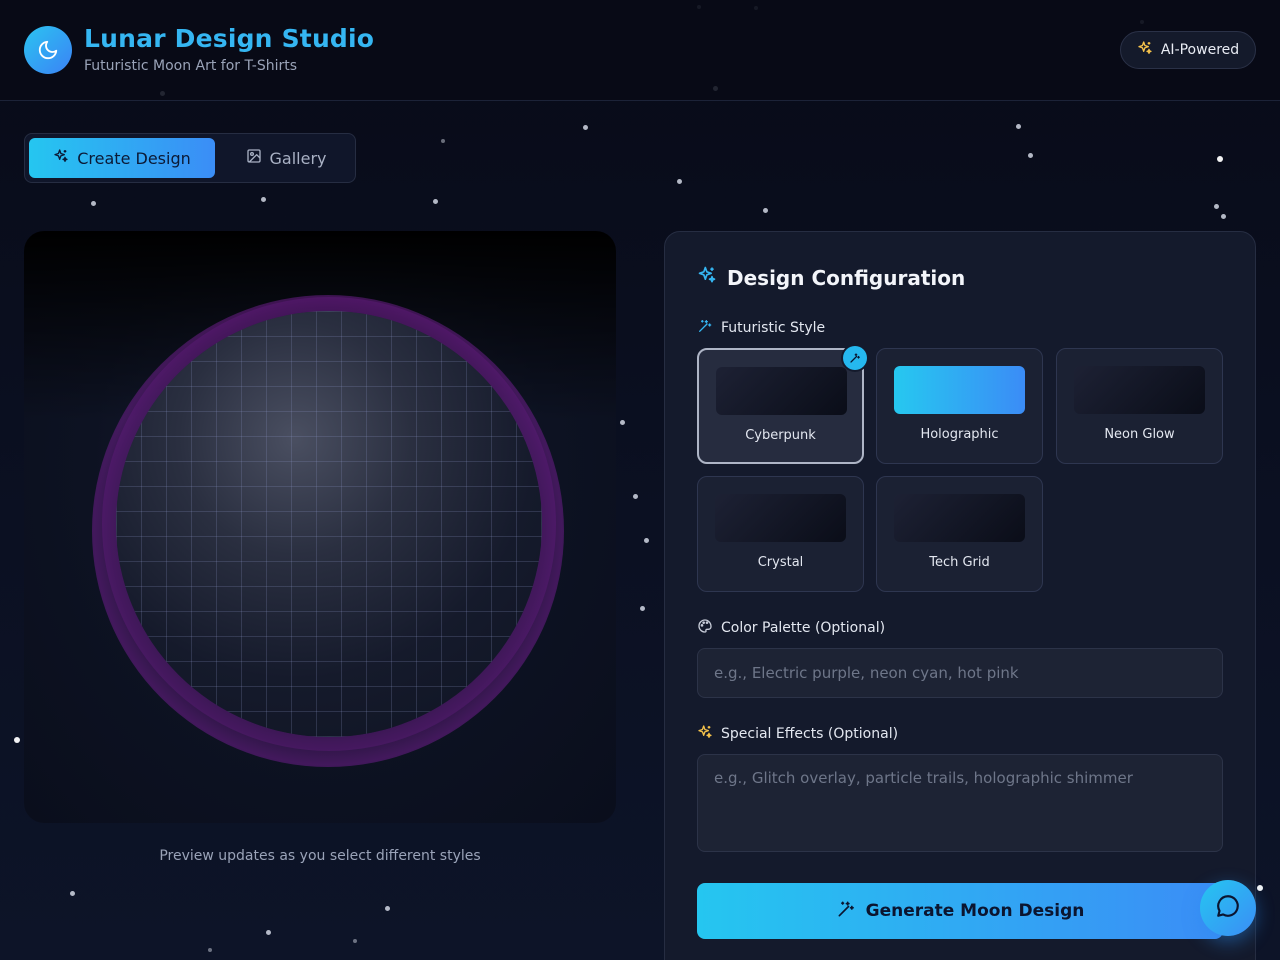 The width and height of the screenshot is (1280, 960). I want to click on style-name: Tech Grid, so click(959, 562).